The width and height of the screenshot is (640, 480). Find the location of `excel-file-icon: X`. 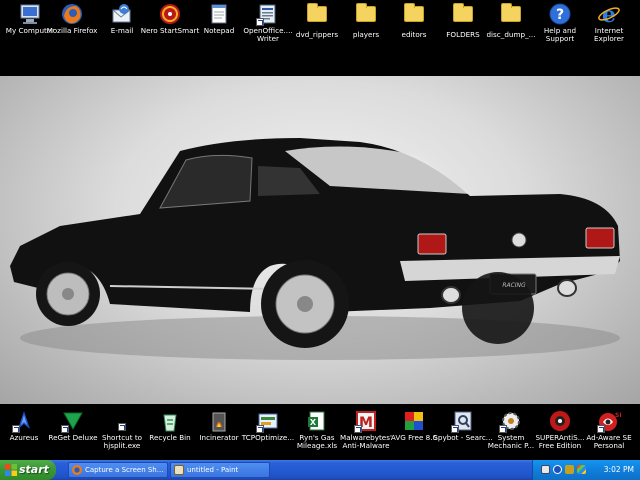

excel-file-icon: X is located at coordinates (317, 421).